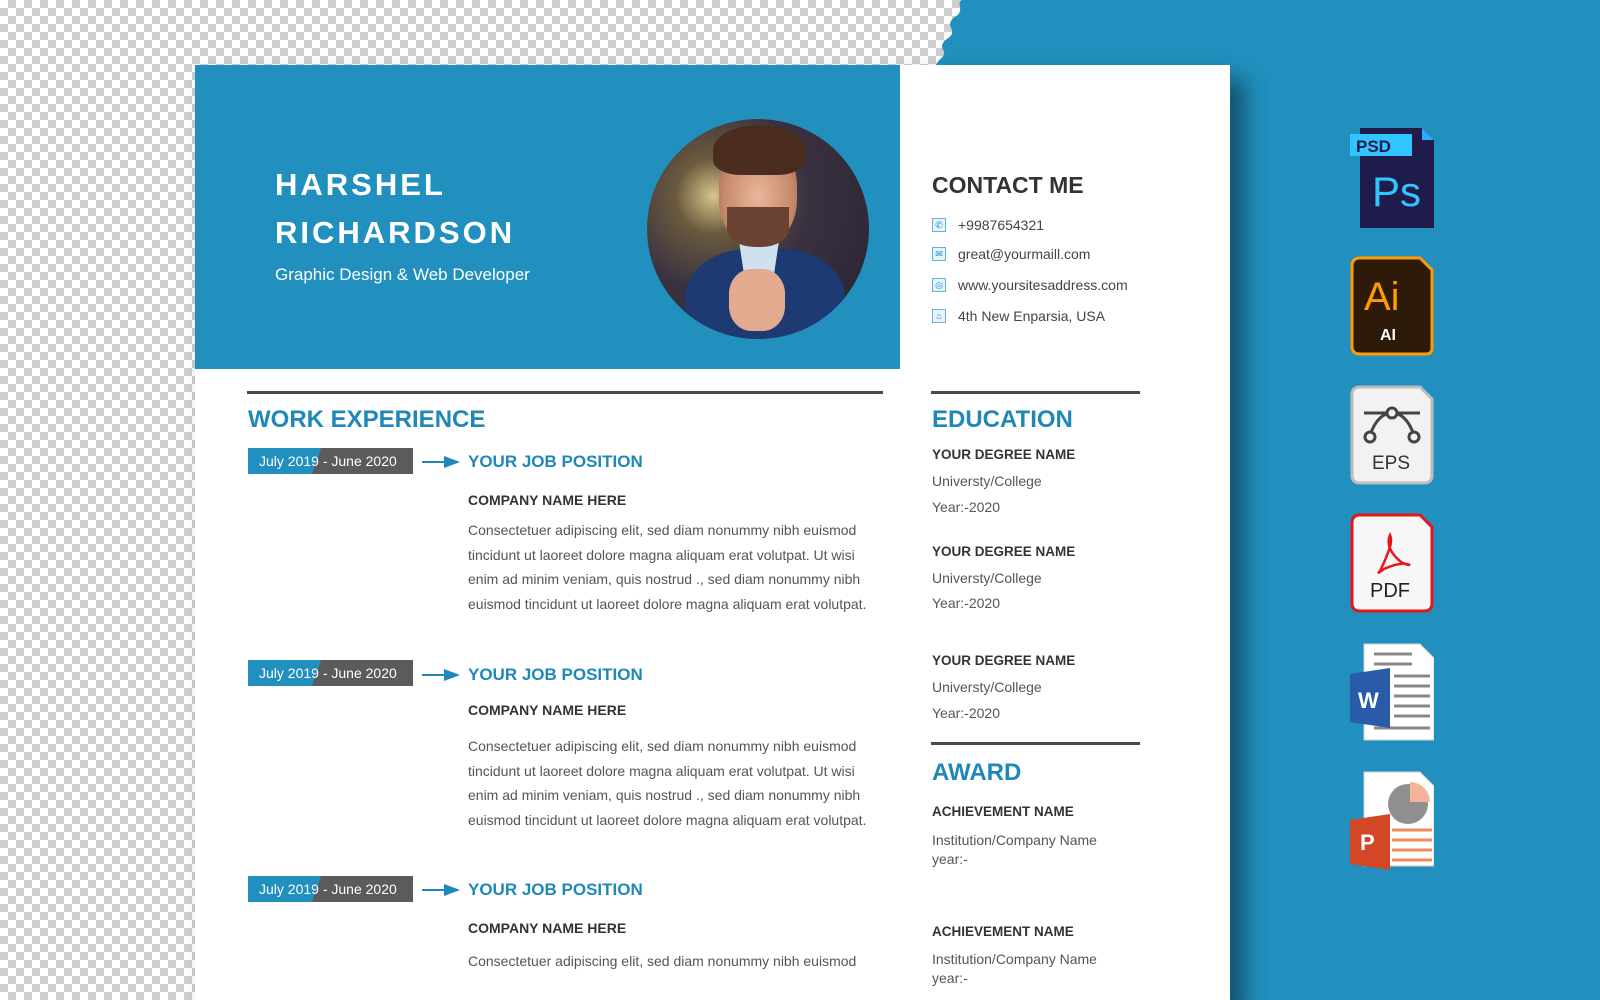  I want to click on education-3-degree: YOUR DEGREE NAME, so click(1004, 660).